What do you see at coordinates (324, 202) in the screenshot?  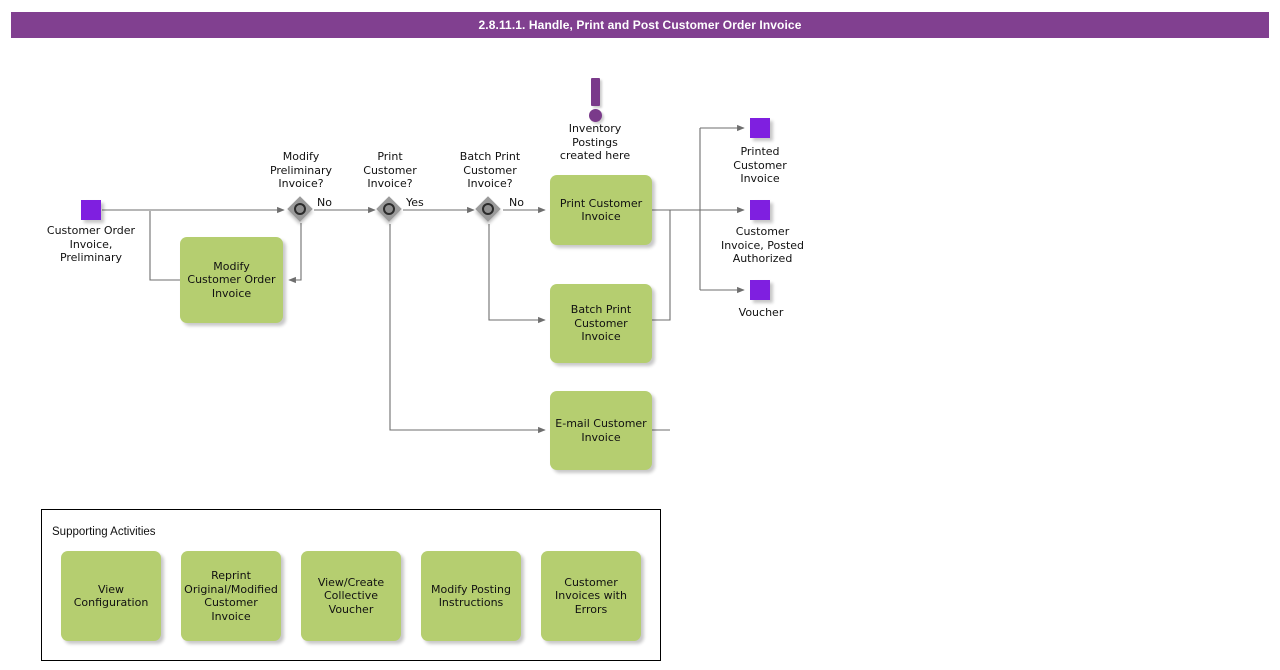 I see `edge-label-no-modify-preliminary: No` at bounding box center [324, 202].